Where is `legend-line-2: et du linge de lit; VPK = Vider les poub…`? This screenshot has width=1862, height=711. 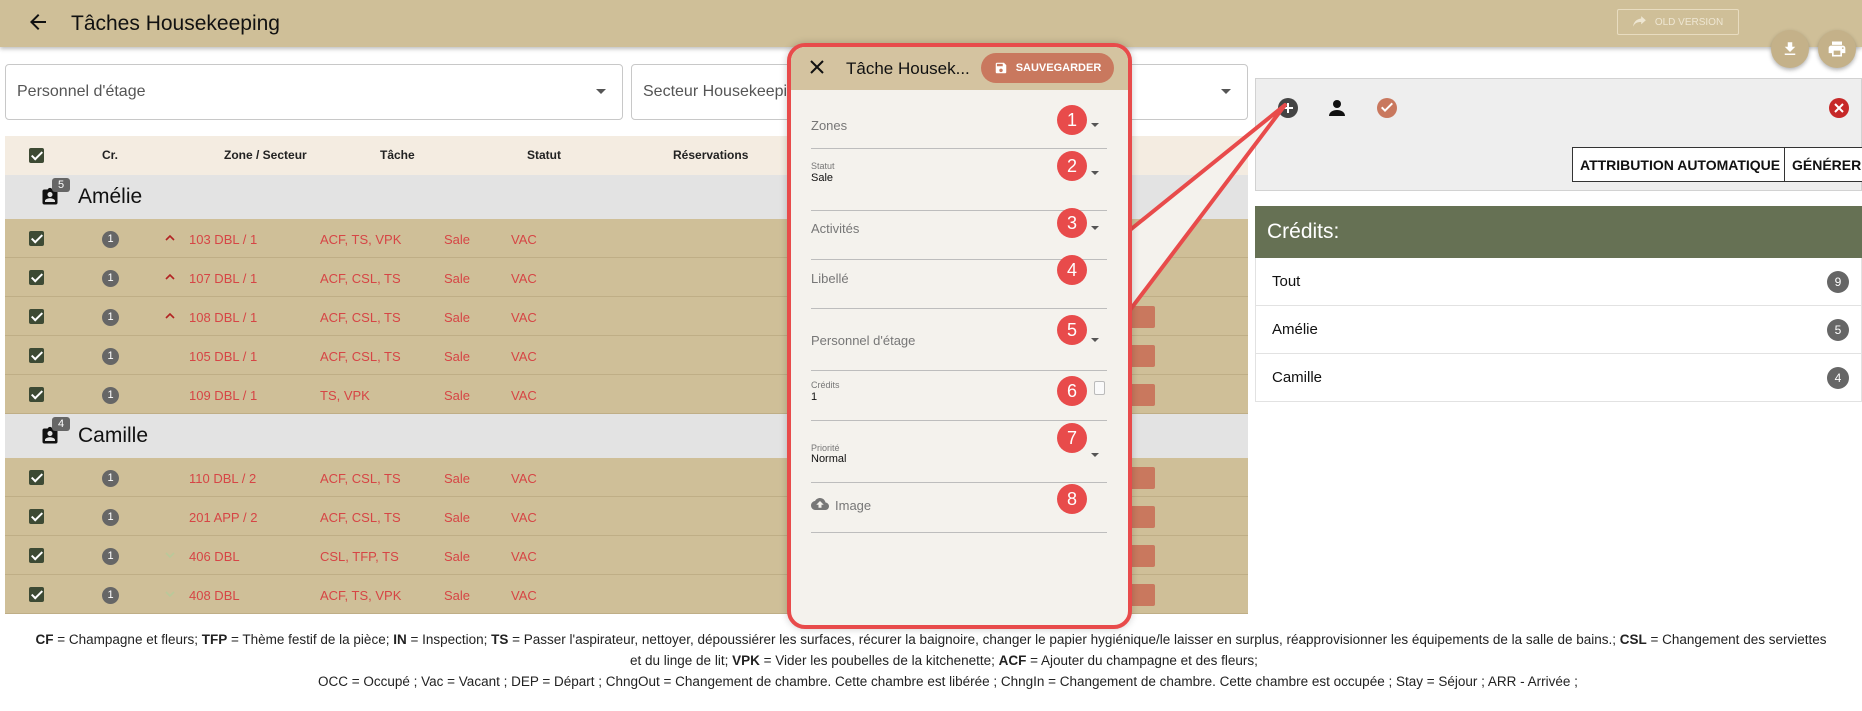 legend-line-2: et du linge de lit; VPK = Vider les poub… is located at coordinates (944, 660).